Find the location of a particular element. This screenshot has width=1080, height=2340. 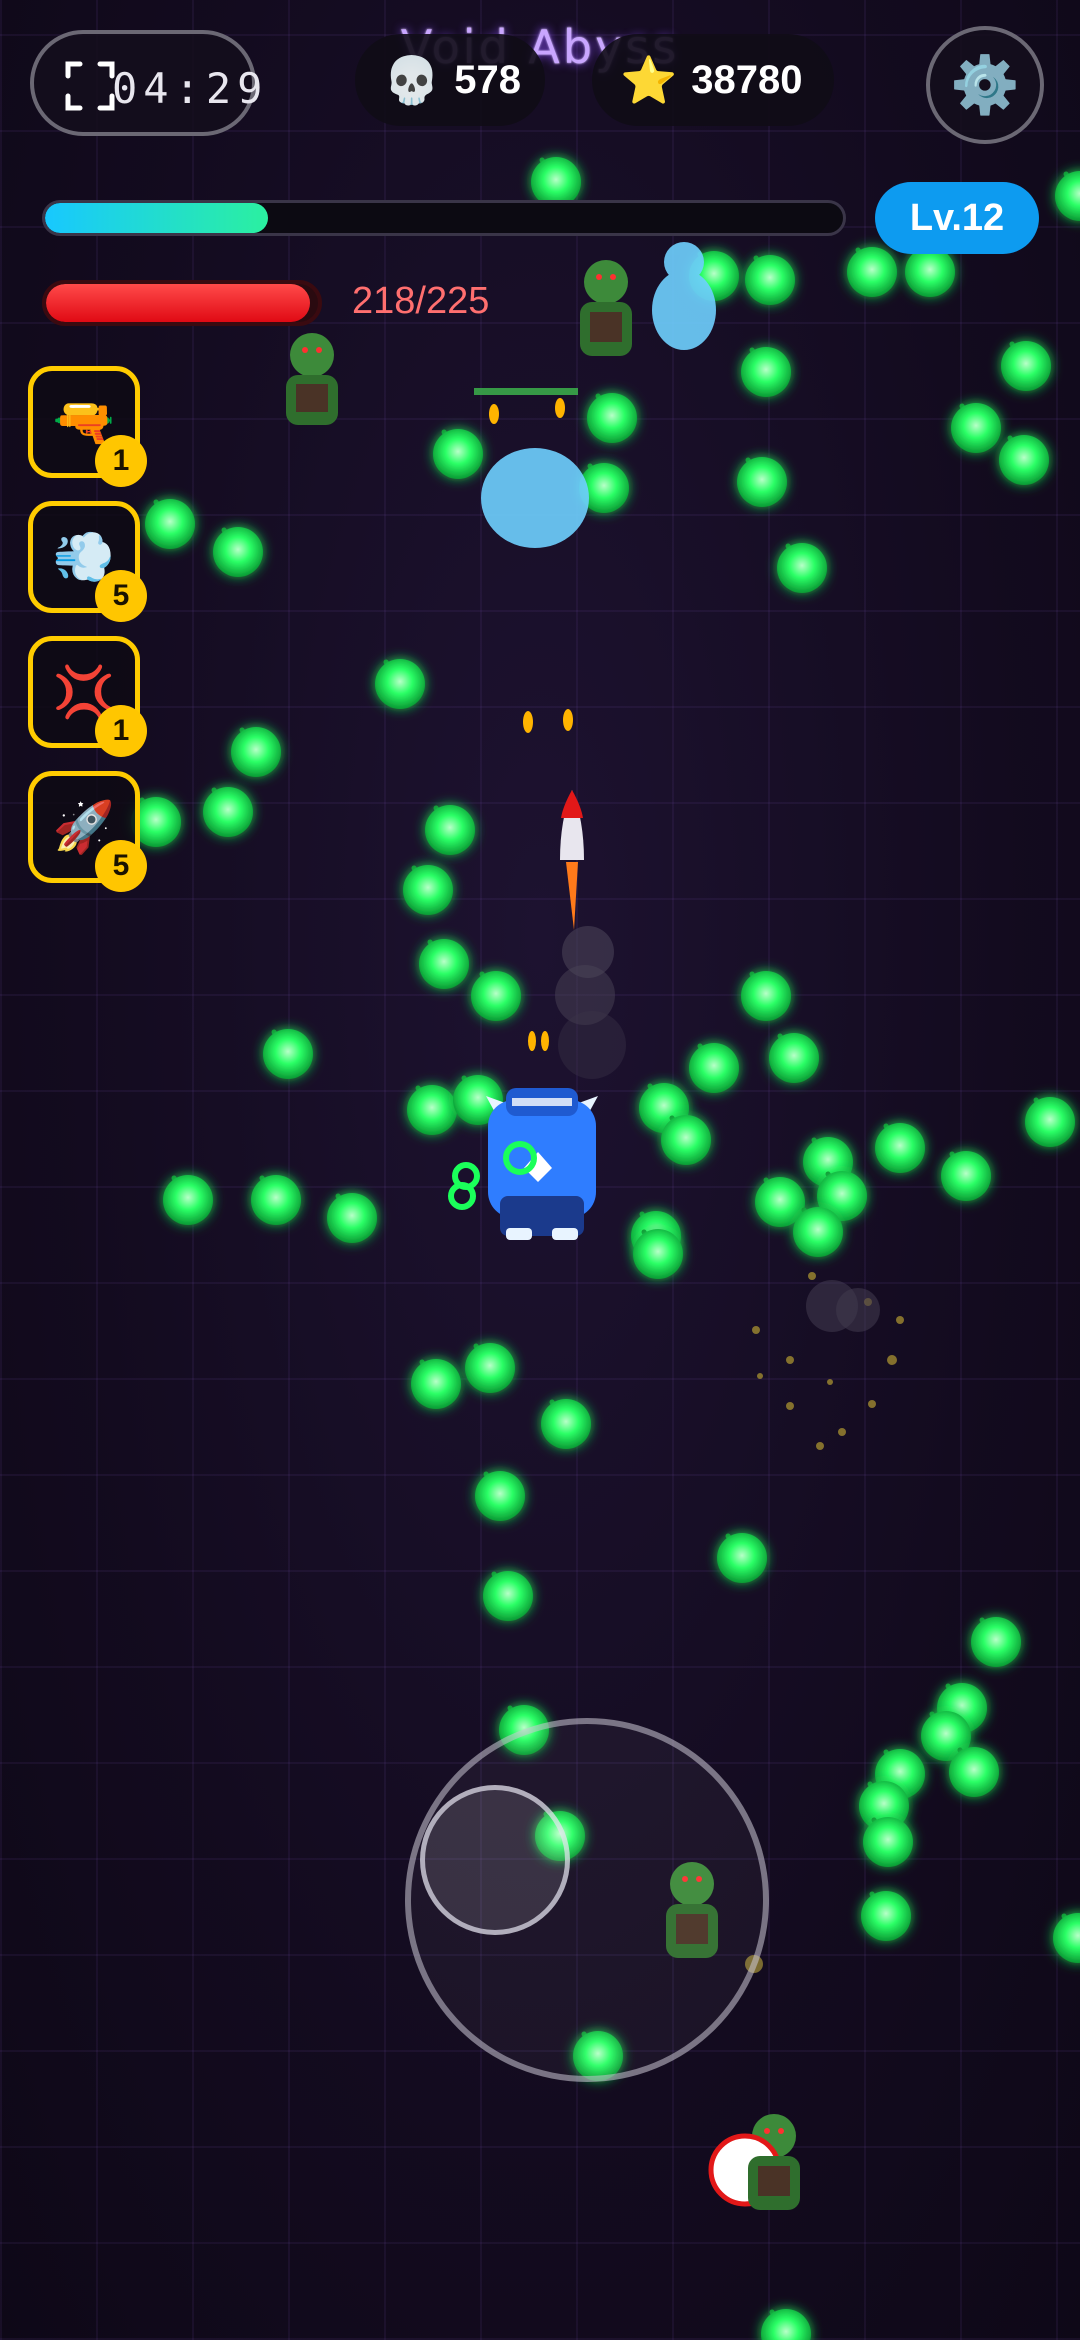

timer-text: 04:29 is located at coordinates (190, 88).